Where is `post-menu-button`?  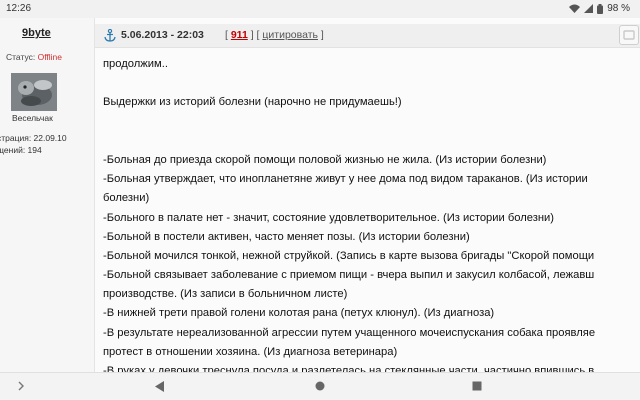 post-menu-button is located at coordinates (629, 35).